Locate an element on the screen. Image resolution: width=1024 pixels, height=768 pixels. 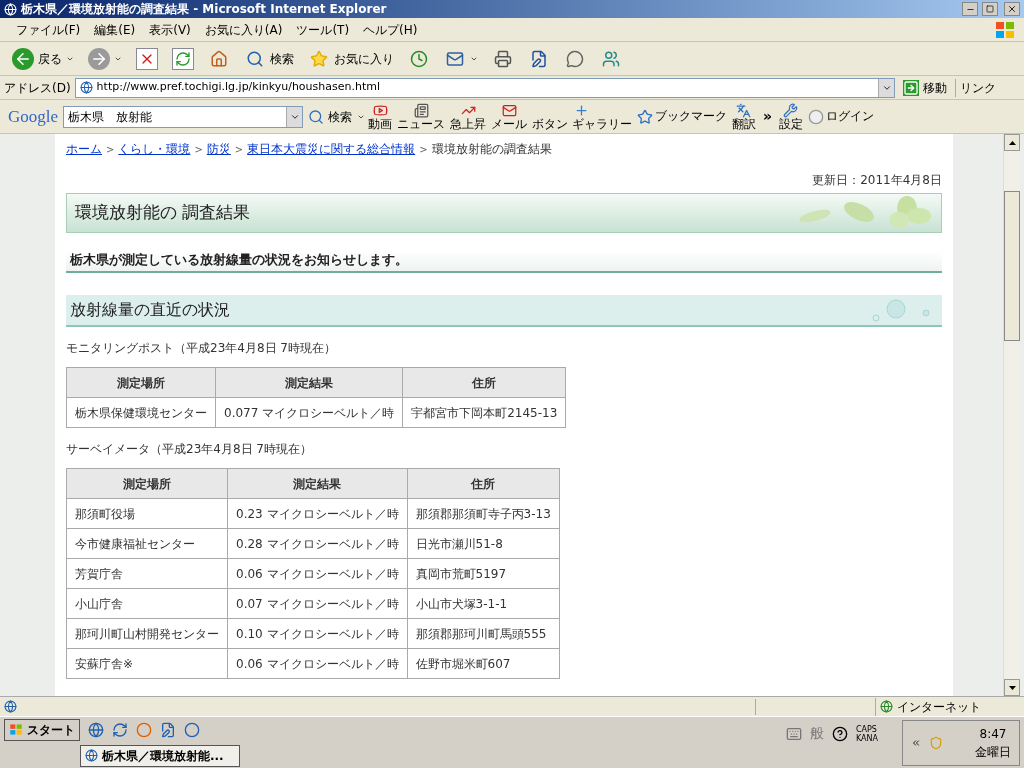
menu-item: ツール(T) is located at coordinates (323, 29).